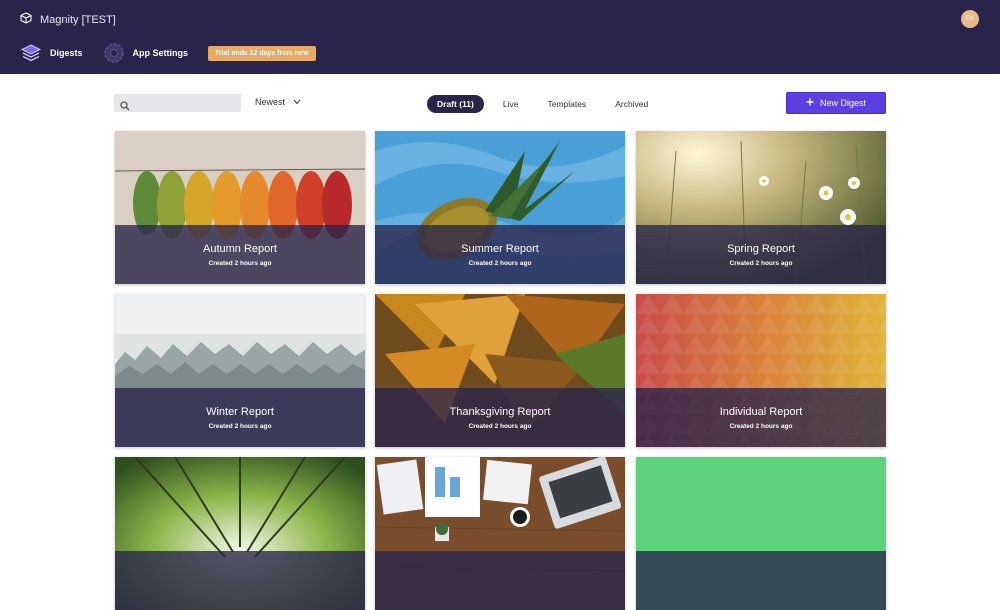  What do you see at coordinates (511, 104) in the screenshot?
I see `tab-live: Live` at bounding box center [511, 104].